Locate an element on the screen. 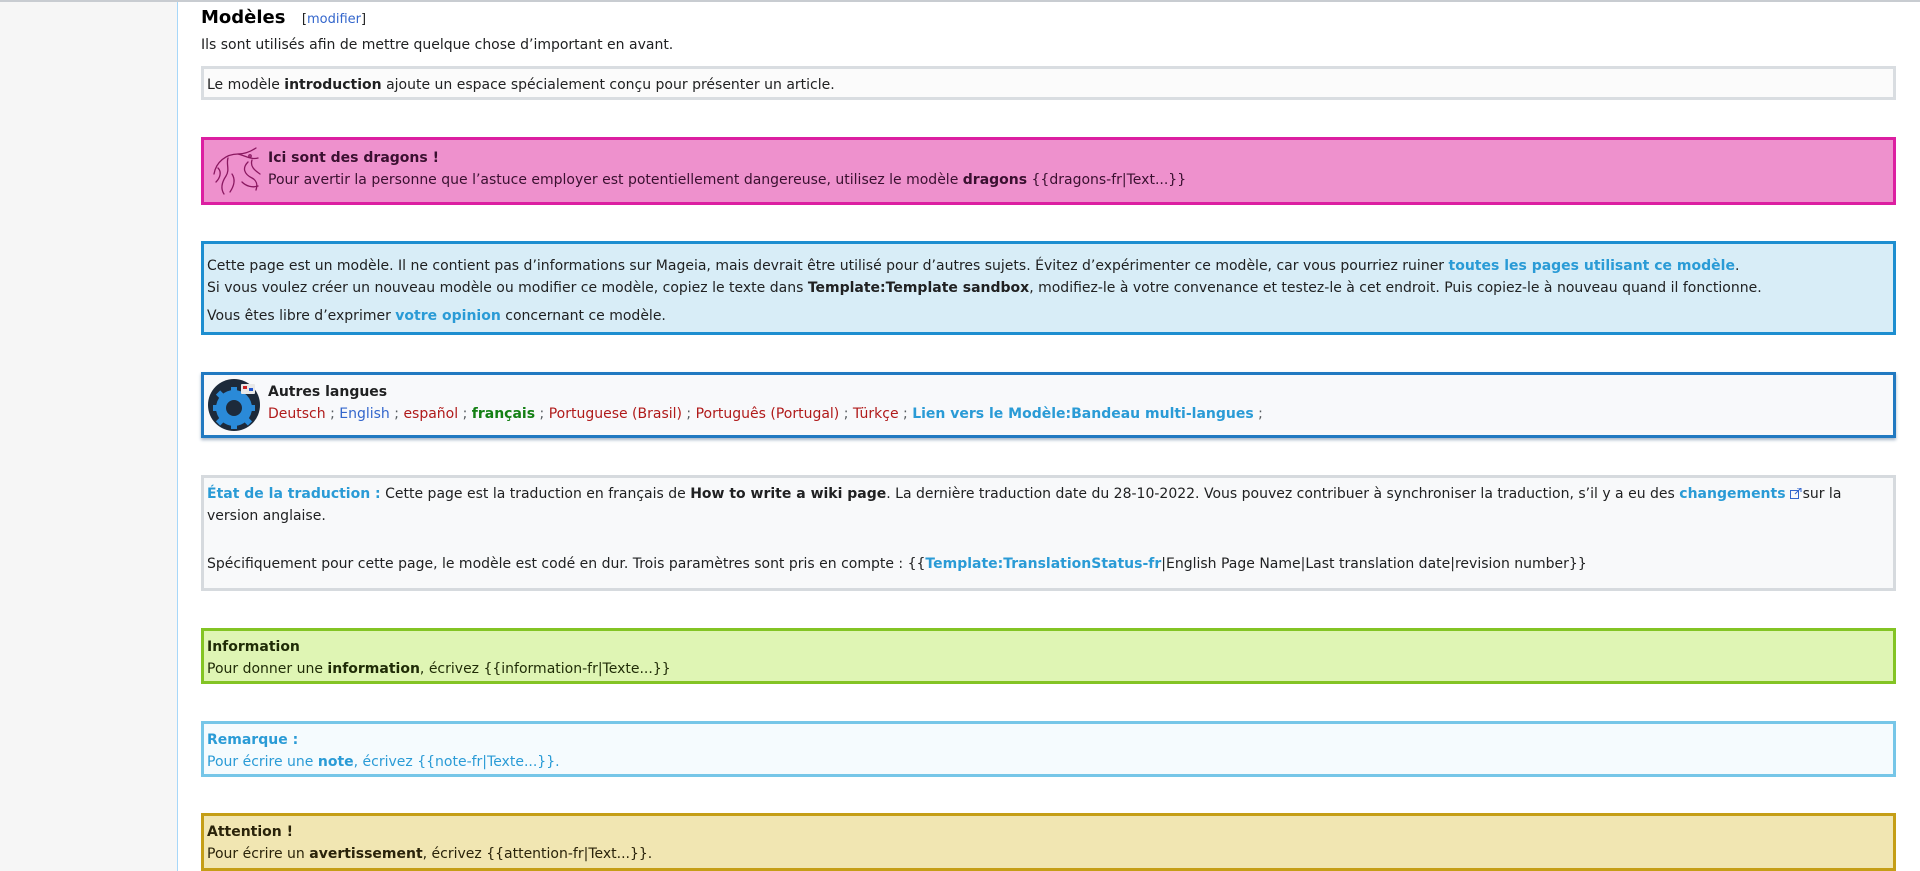  external-link-icon is located at coordinates (1795, 493).